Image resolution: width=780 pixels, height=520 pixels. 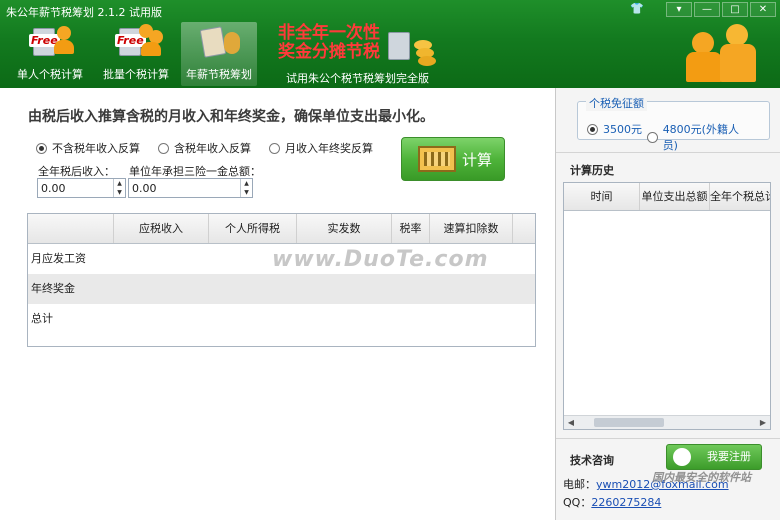 What do you see at coordinates (714, 457) in the screenshot?
I see `register-button: 我要注册` at bounding box center [714, 457].